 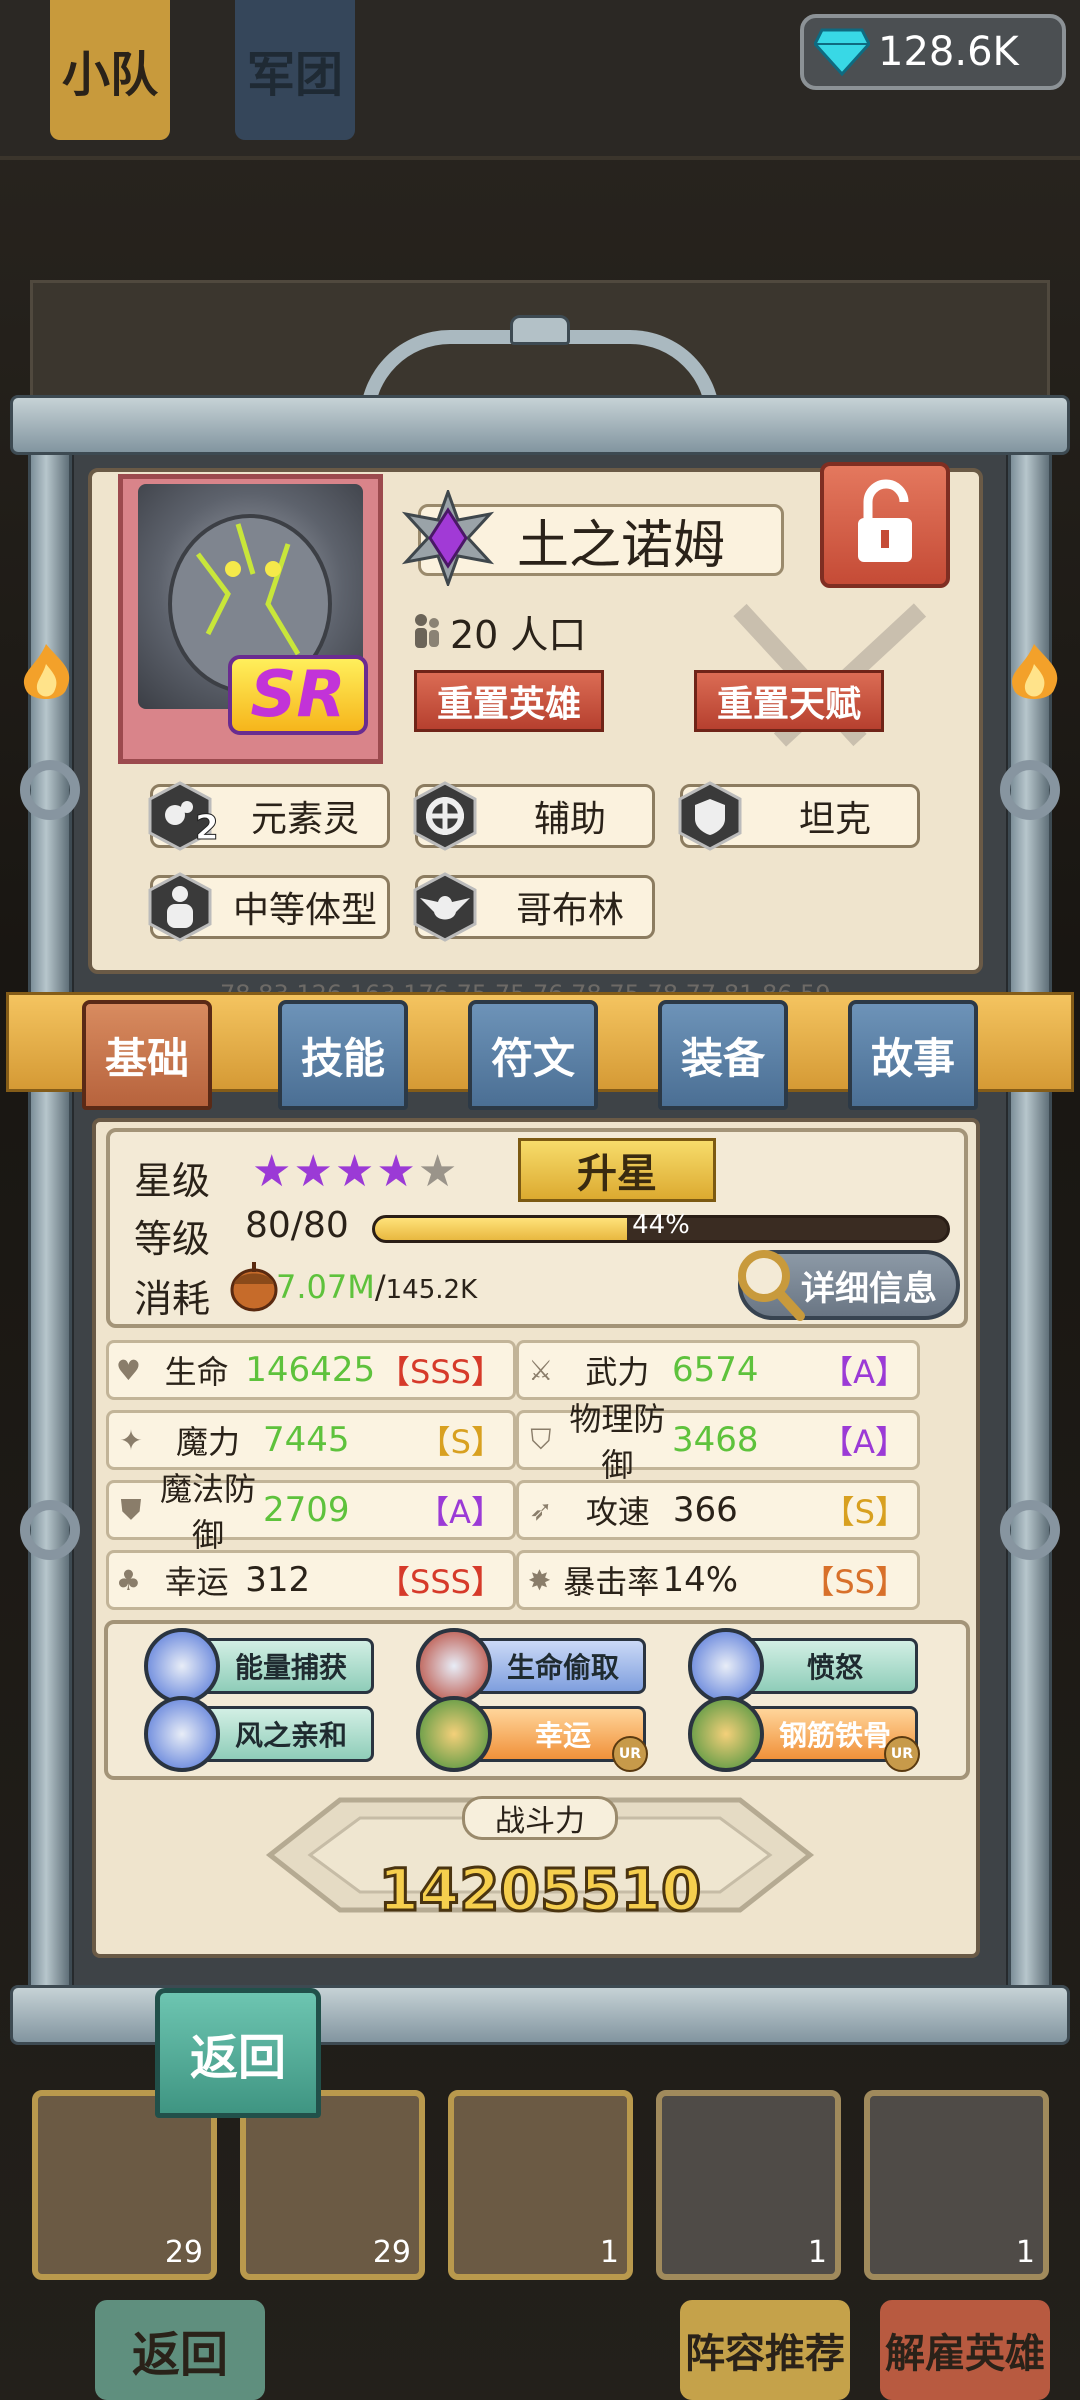 What do you see at coordinates (180, 2350) in the screenshot?
I see `background-back-button: 返回` at bounding box center [180, 2350].